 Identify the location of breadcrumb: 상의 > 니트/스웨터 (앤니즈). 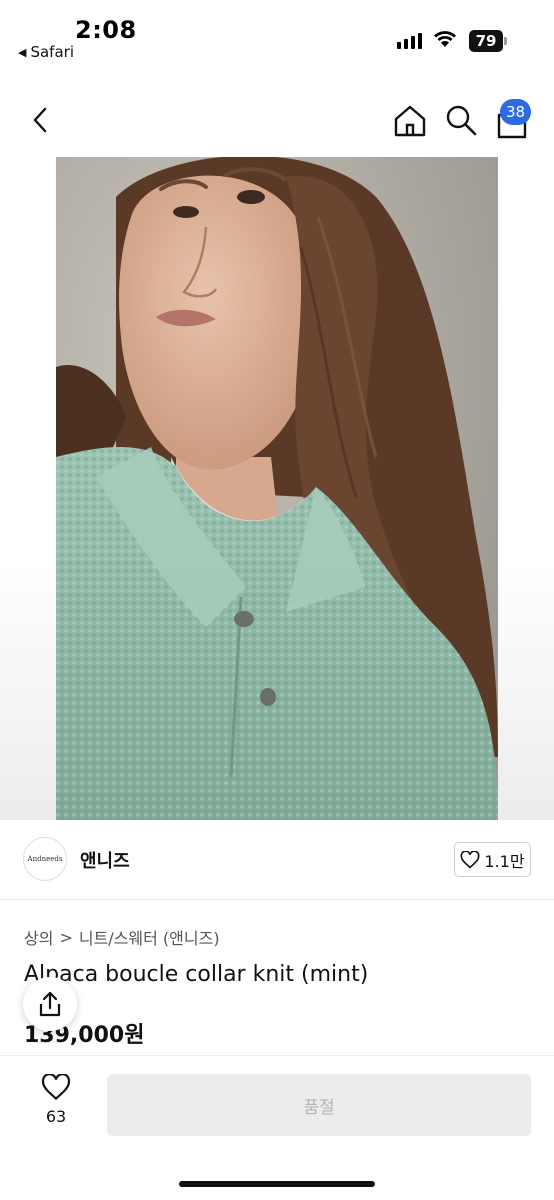
(122, 937).